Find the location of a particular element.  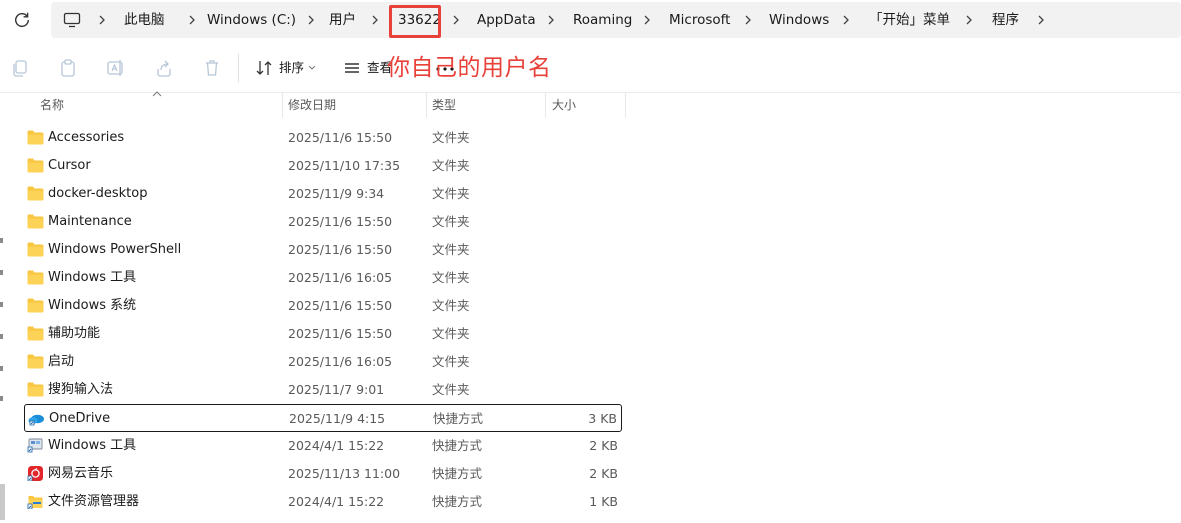

file-row: 启动 2025/11/6 16:05 文件夹 is located at coordinates (323, 362).